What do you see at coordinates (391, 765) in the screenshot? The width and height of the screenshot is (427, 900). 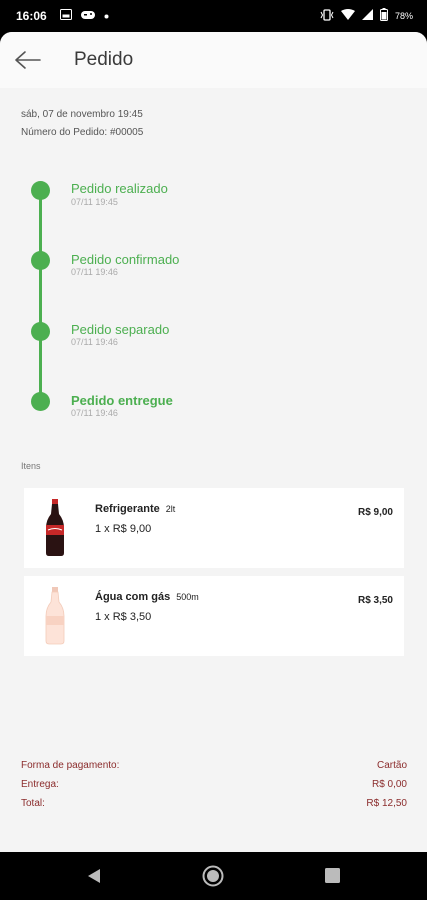 I see `payment-method-value: Cartão` at bounding box center [391, 765].